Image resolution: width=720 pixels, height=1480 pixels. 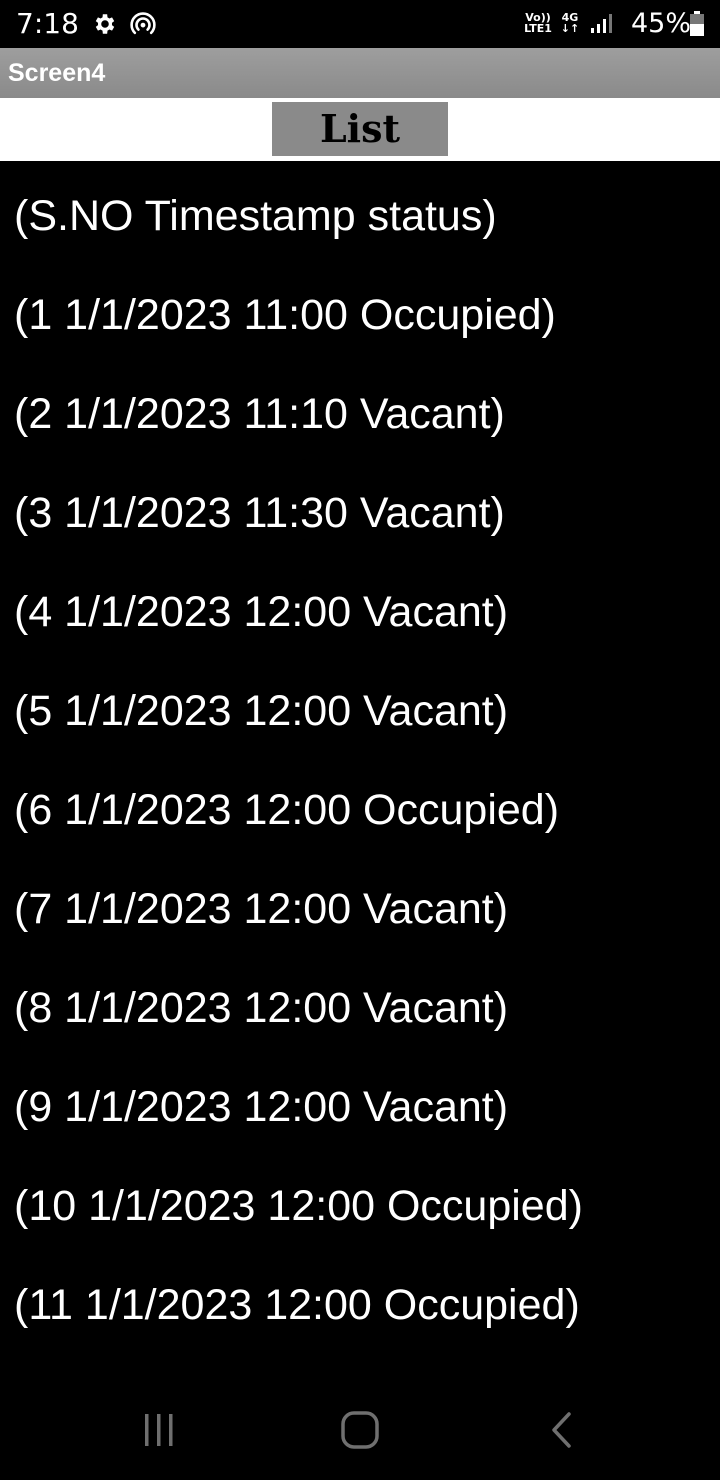 What do you see at coordinates (360, 1299) in the screenshot?
I see `list-item: (11 1/1/2023 12:00 Occupied)` at bounding box center [360, 1299].